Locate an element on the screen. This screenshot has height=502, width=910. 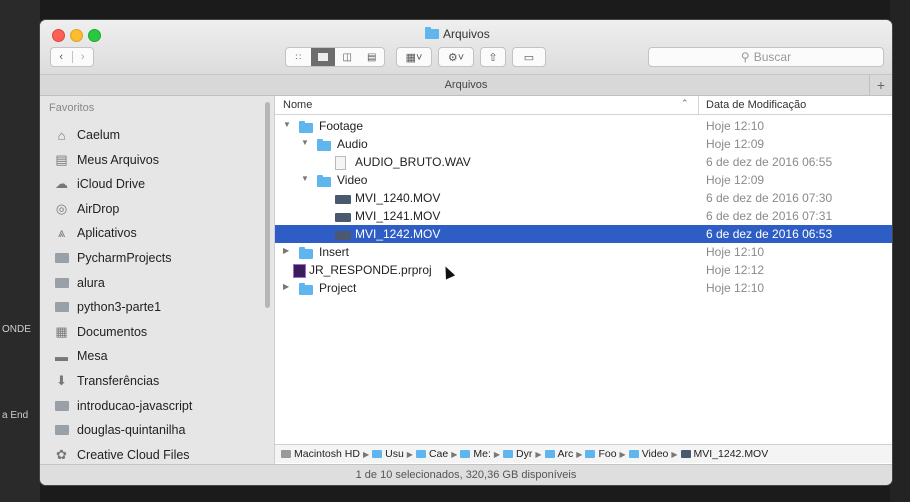
path-segment: Dyr is located at coordinates (517, 454).